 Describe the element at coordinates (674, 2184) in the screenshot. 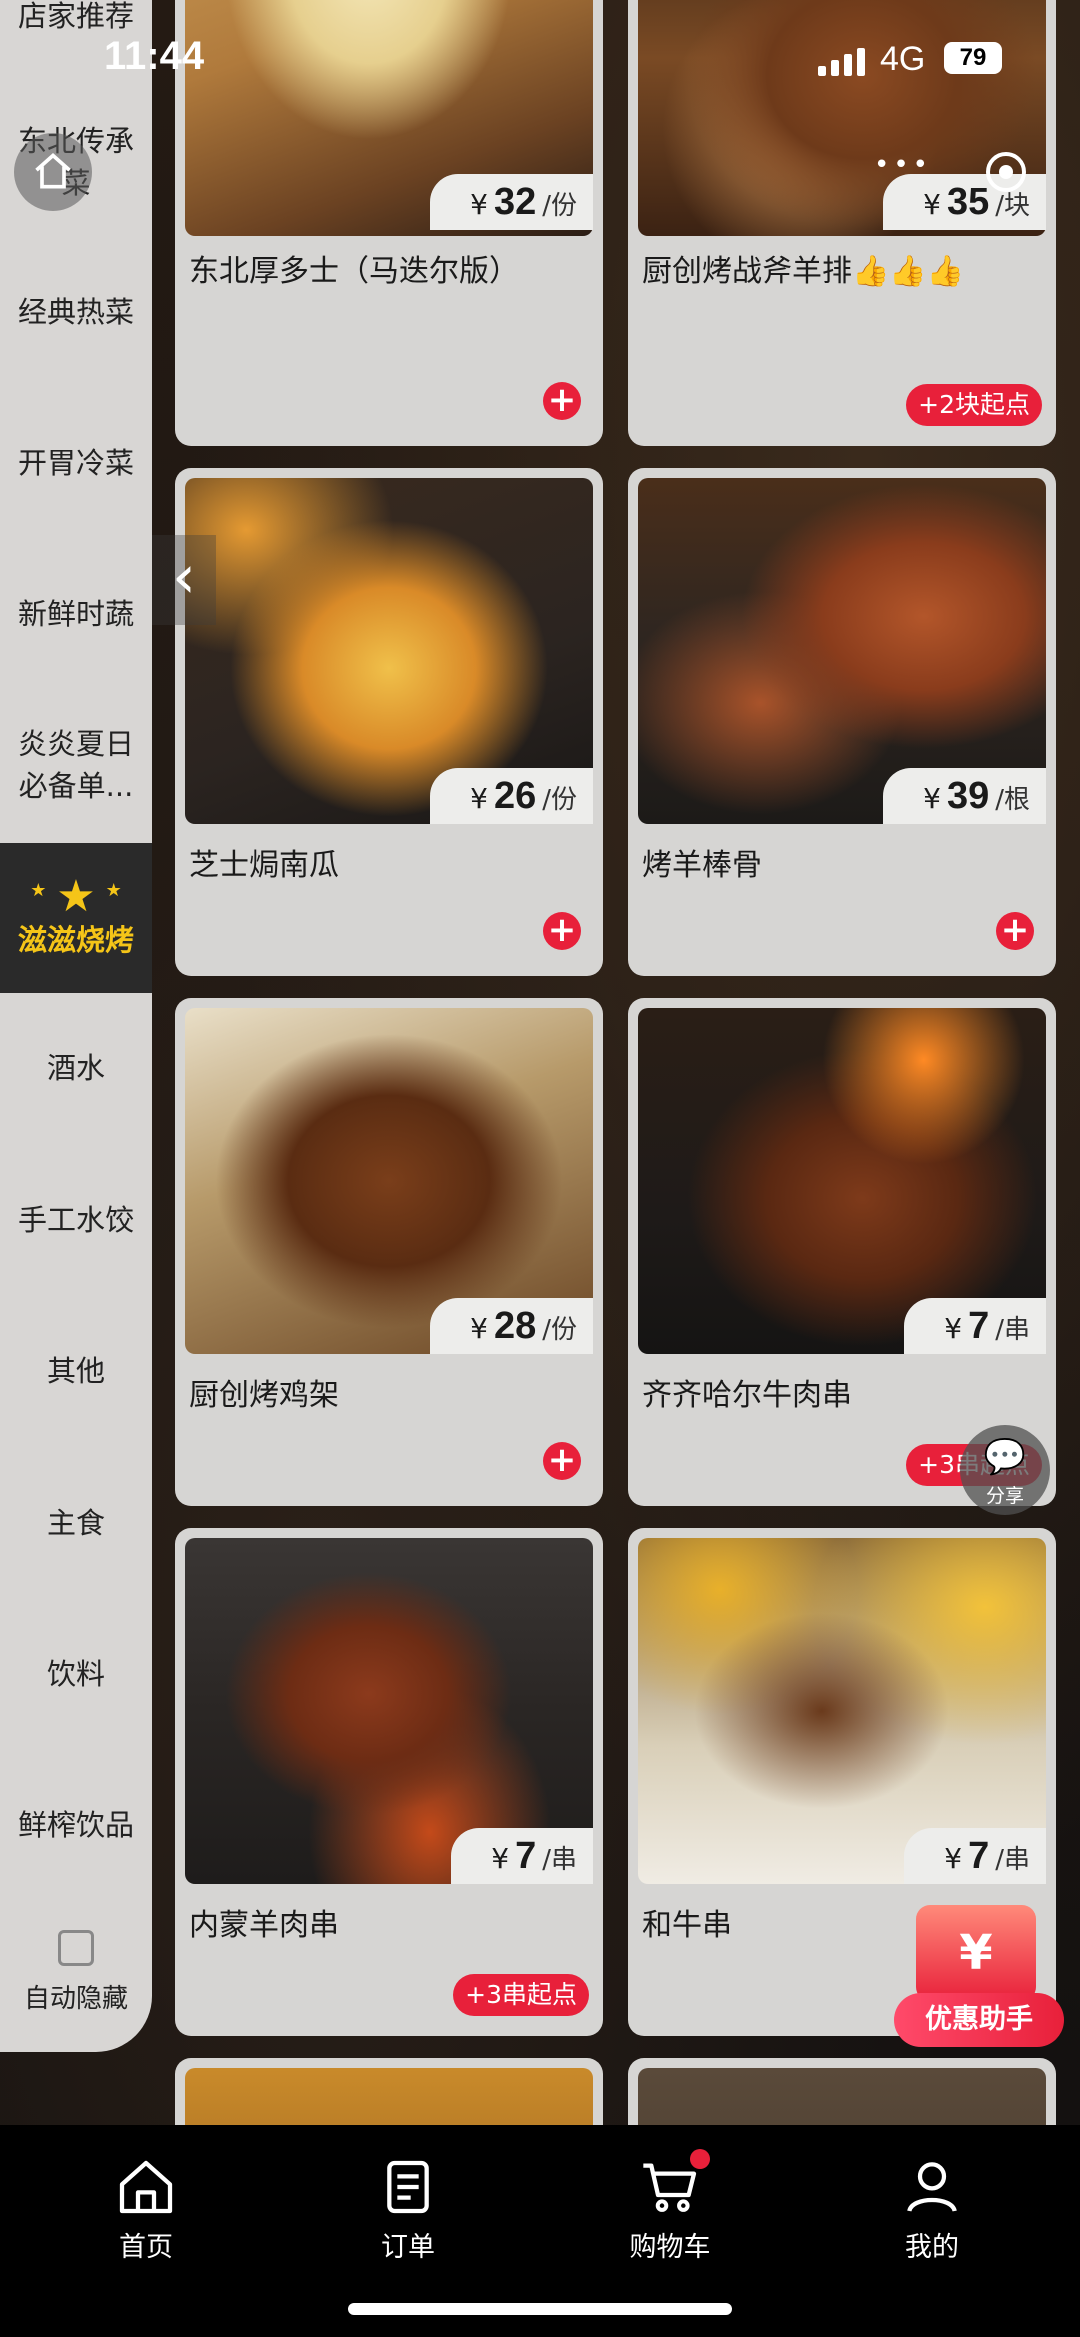

I see `cart-icon` at that location.